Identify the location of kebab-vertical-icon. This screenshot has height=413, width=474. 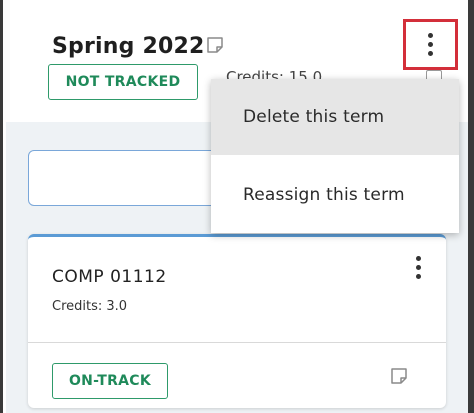
(430, 44).